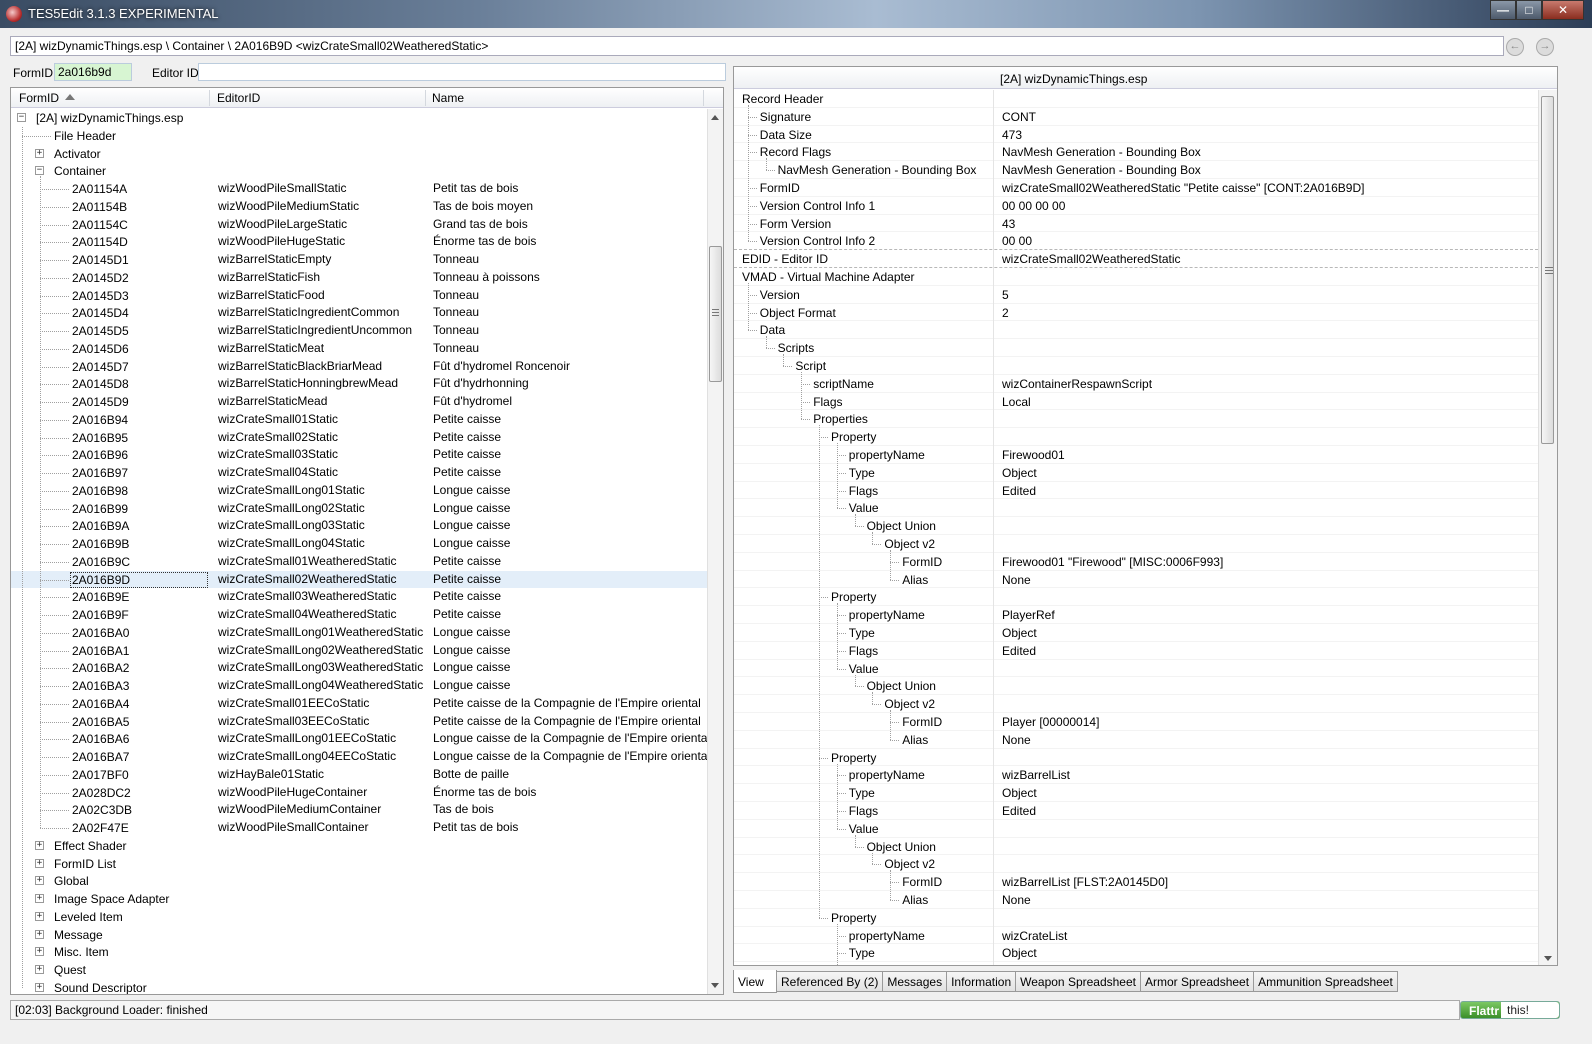 The height and width of the screenshot is (1044, 1592). Describe the element at coordinates (359, 846) in the screenshot. I see `tree-node: + Effect Shader` at that location.